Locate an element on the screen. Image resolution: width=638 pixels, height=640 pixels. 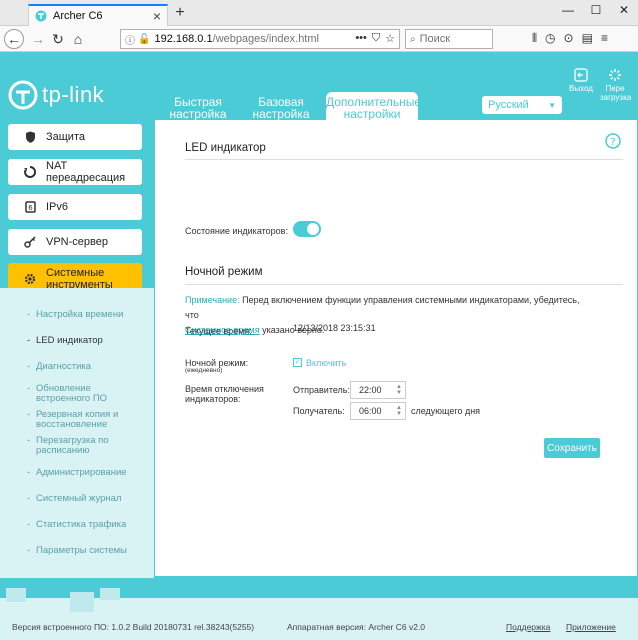
sidebar-item-label: IPv6 is located at coordinates (57, 207).